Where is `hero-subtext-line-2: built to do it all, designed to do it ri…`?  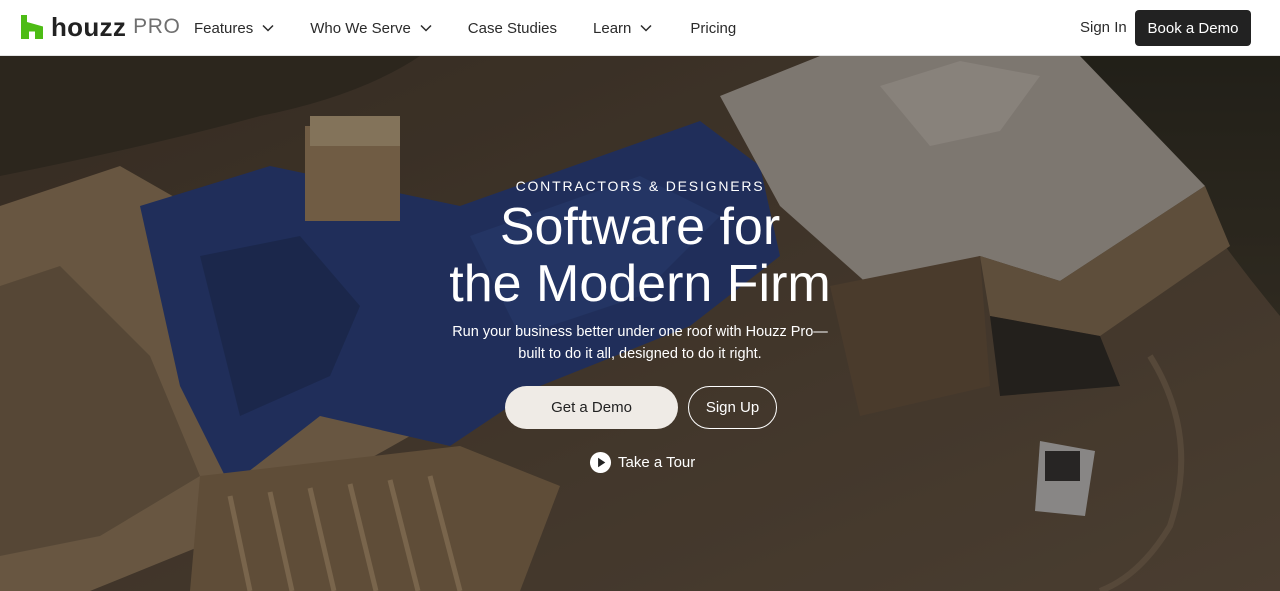
hero-subtext-line-2: built to do it all, designed to do it ri… is located at coordinates (640, 354).